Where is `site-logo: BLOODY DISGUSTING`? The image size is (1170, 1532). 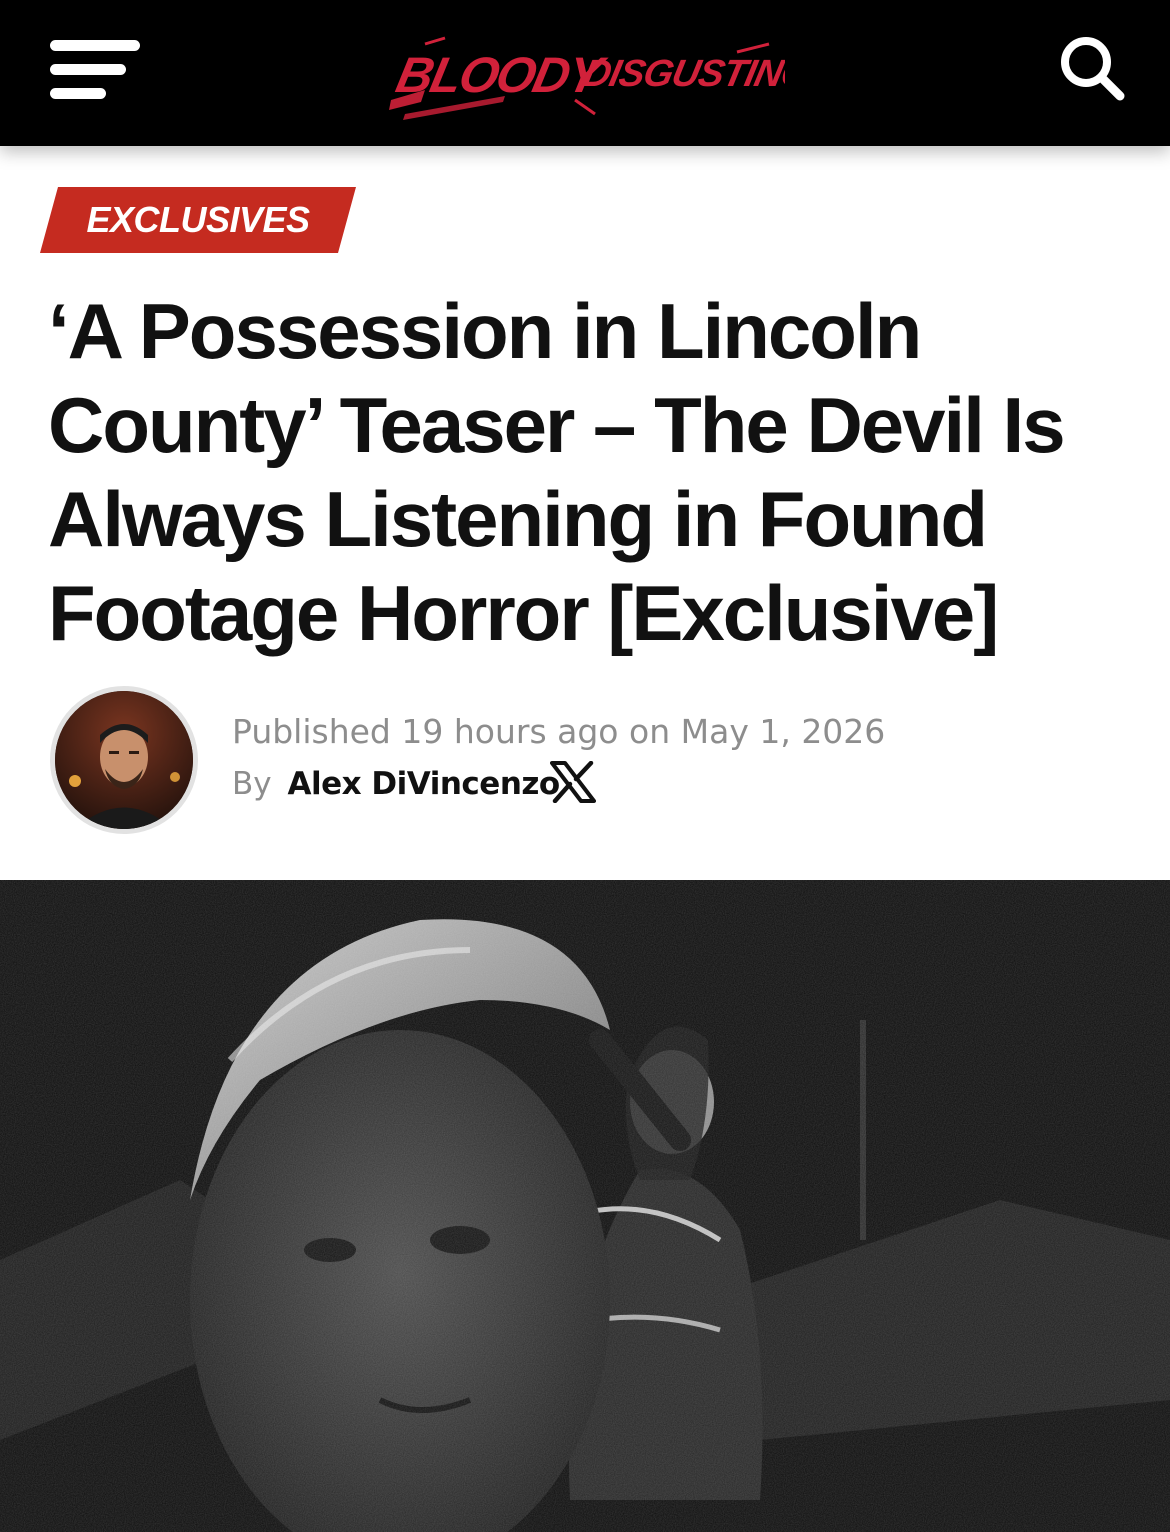 site-logo: BLOODY DISGUSTING is located at coordinates (585, 78).